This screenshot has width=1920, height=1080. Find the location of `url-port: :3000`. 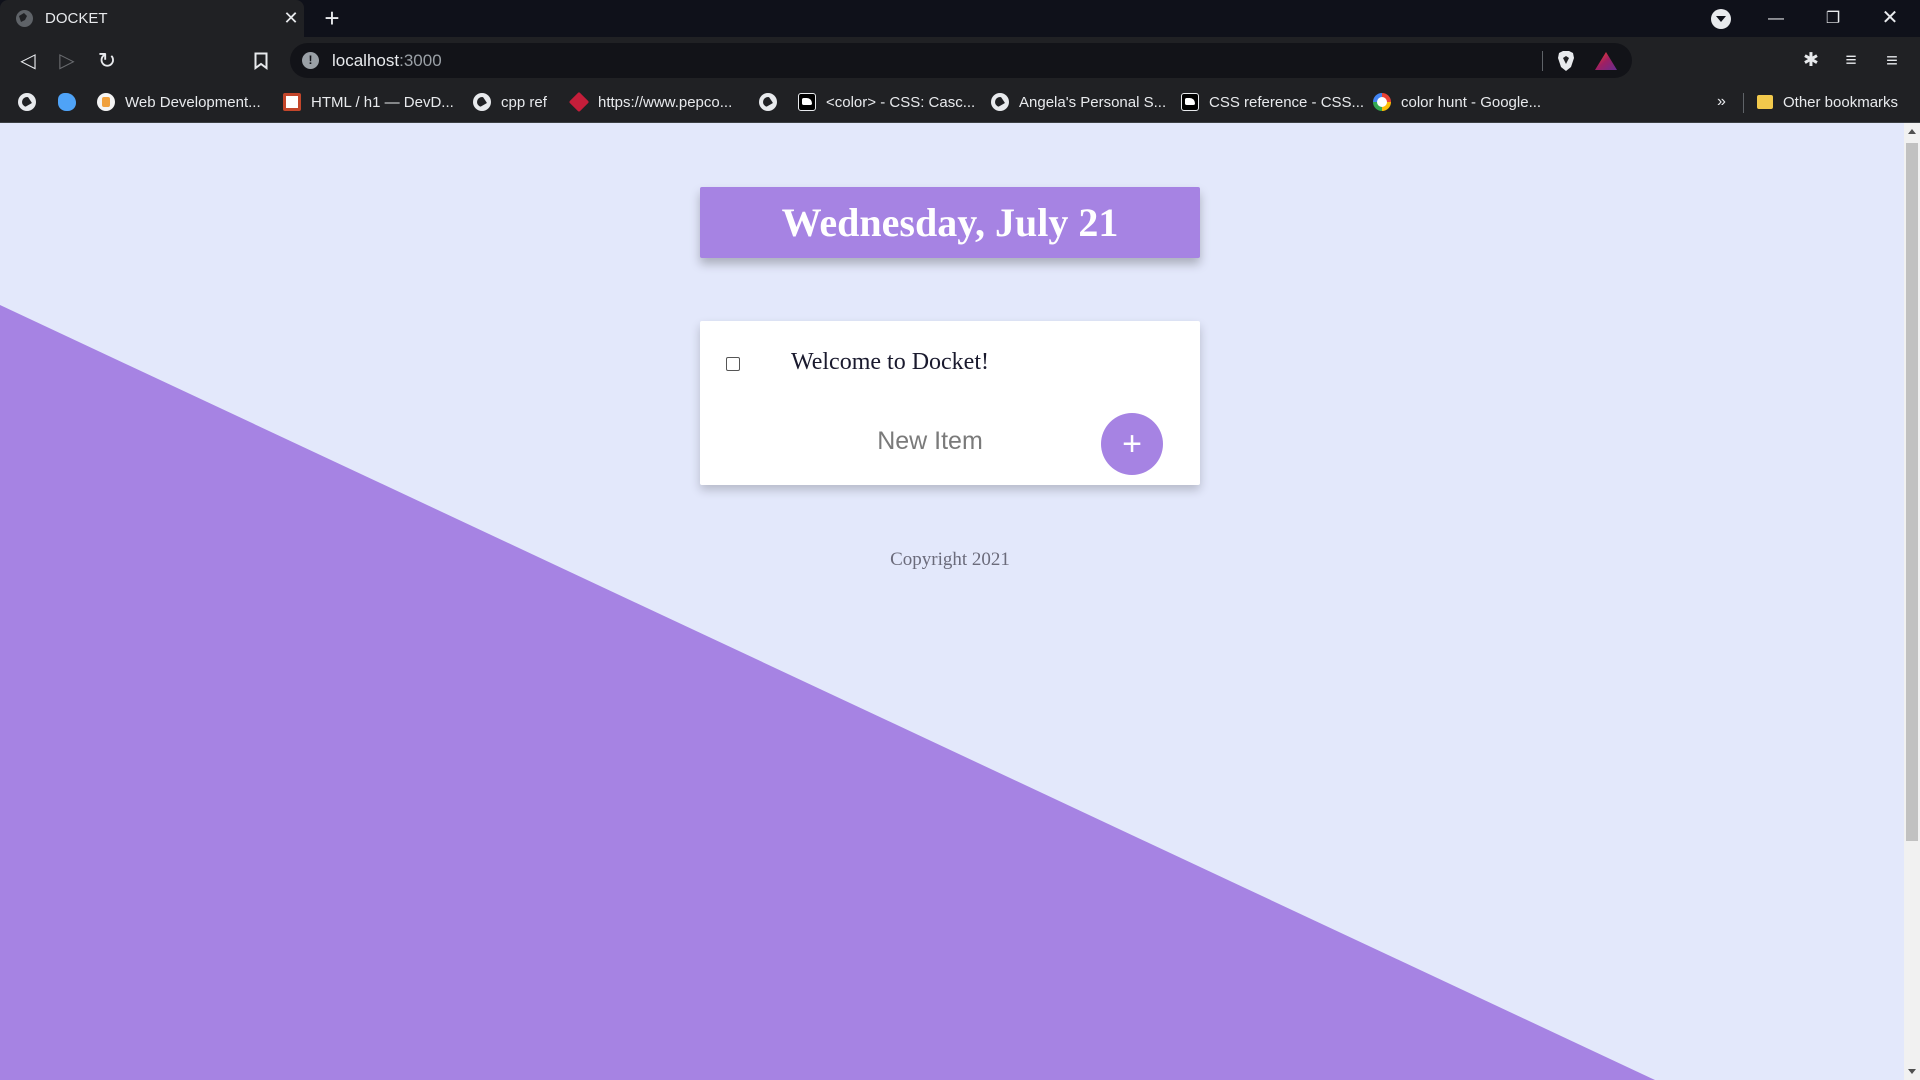

url-port: :3000 is located at coordinates (420, 60).